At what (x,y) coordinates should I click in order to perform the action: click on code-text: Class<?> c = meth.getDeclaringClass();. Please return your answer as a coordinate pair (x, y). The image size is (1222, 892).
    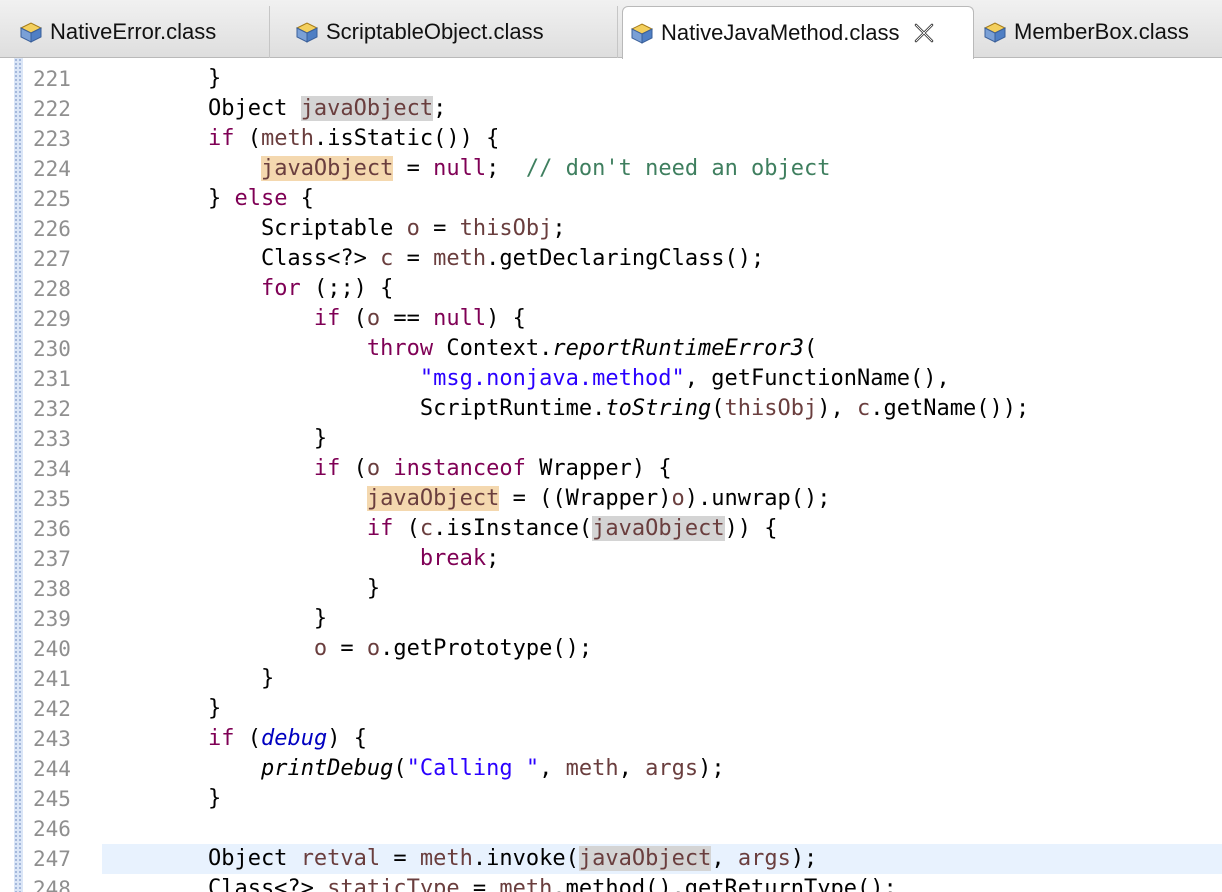
    Looking at the image, I should click on (433, 259).